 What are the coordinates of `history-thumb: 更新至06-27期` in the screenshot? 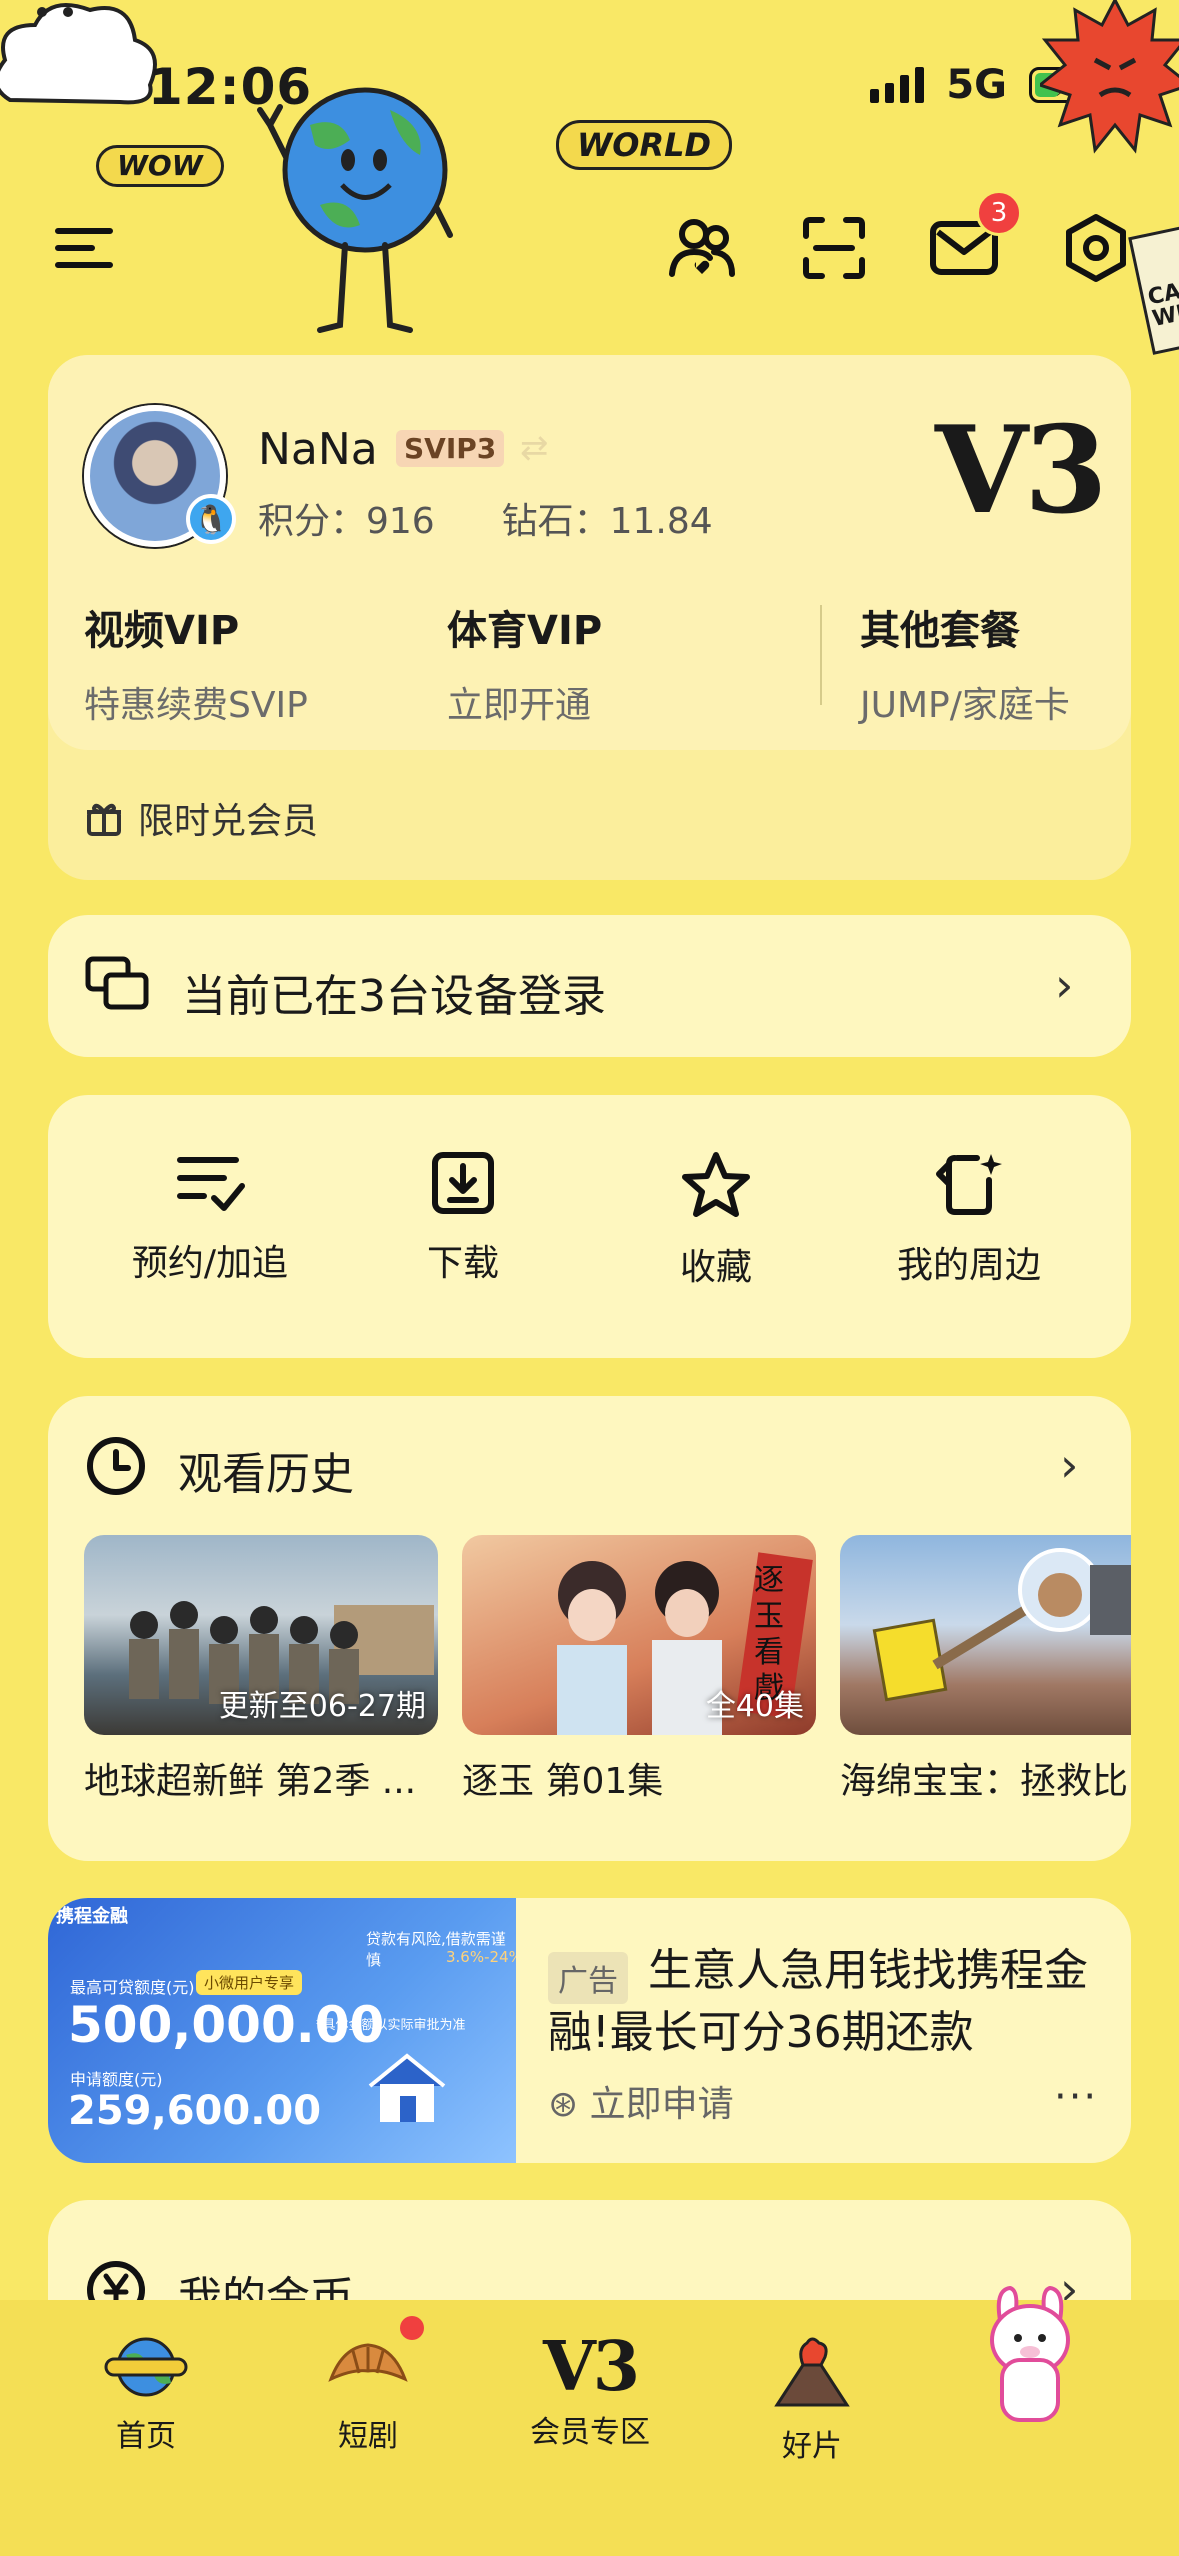 It's located at (261, 1635).